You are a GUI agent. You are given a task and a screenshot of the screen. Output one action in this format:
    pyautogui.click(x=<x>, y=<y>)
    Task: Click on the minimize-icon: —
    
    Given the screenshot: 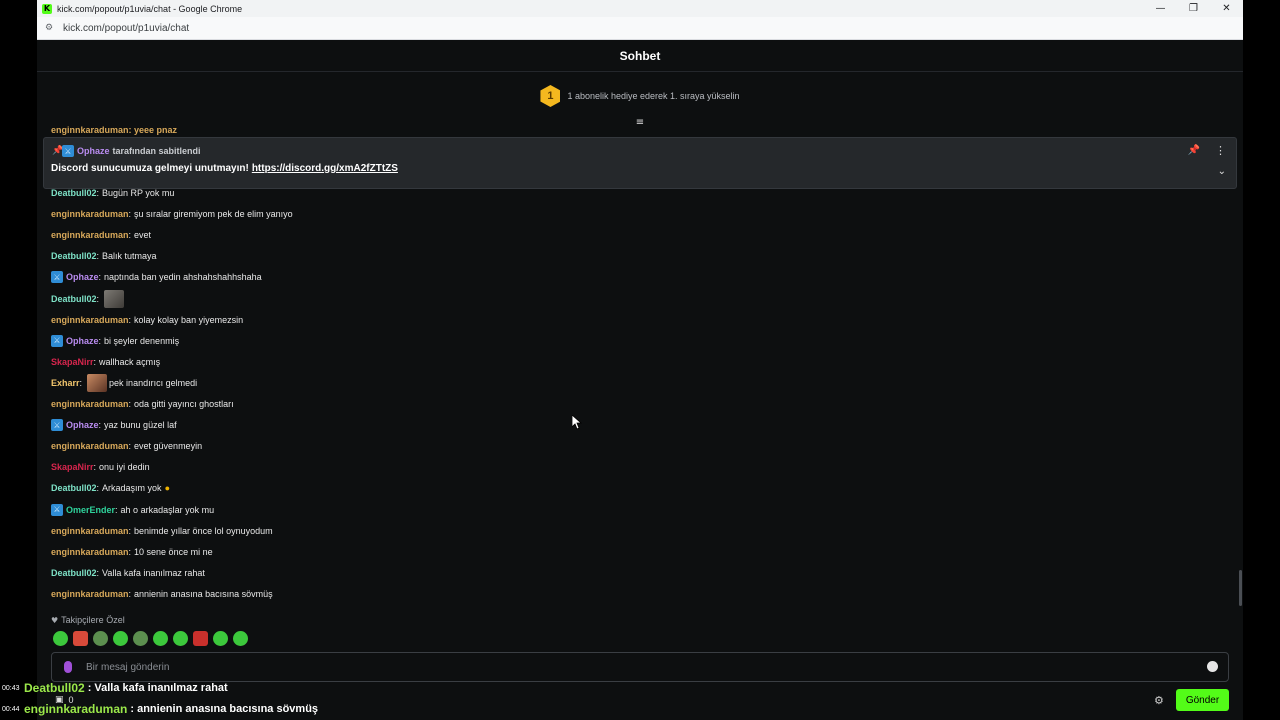 What is the action you would take?
    pyautogui.click(x=1160, y=8)
    